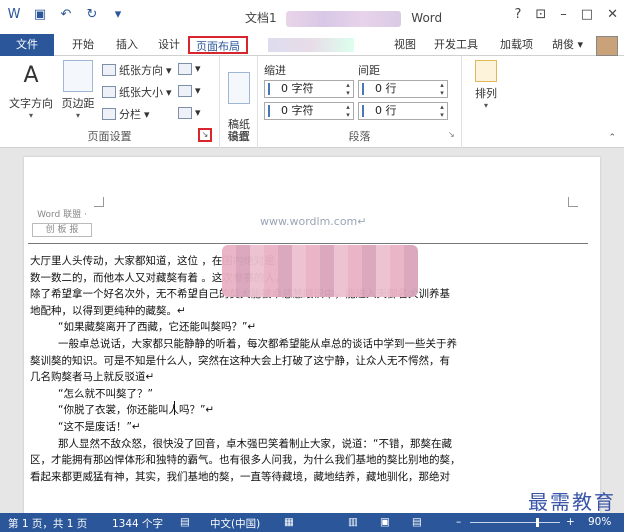 The height and width of the screenshot is (532, 624). I want to click on paragraph-line: 地配种，以得到更纯种的藏獒。↵, so click(108, 310).